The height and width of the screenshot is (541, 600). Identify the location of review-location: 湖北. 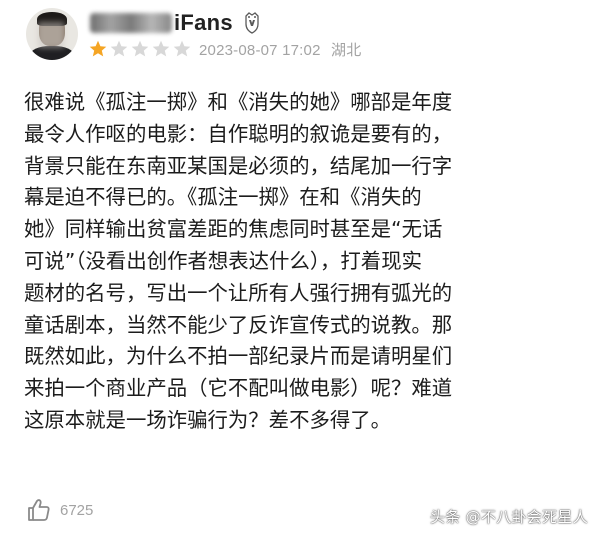
(346, 50).